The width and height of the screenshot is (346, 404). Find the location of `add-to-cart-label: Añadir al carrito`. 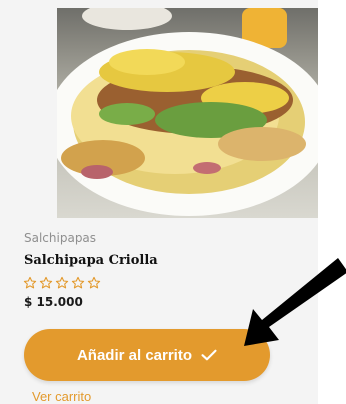

add-to-cart-label: Añadir al carrito is located at coordinates (134, 355).